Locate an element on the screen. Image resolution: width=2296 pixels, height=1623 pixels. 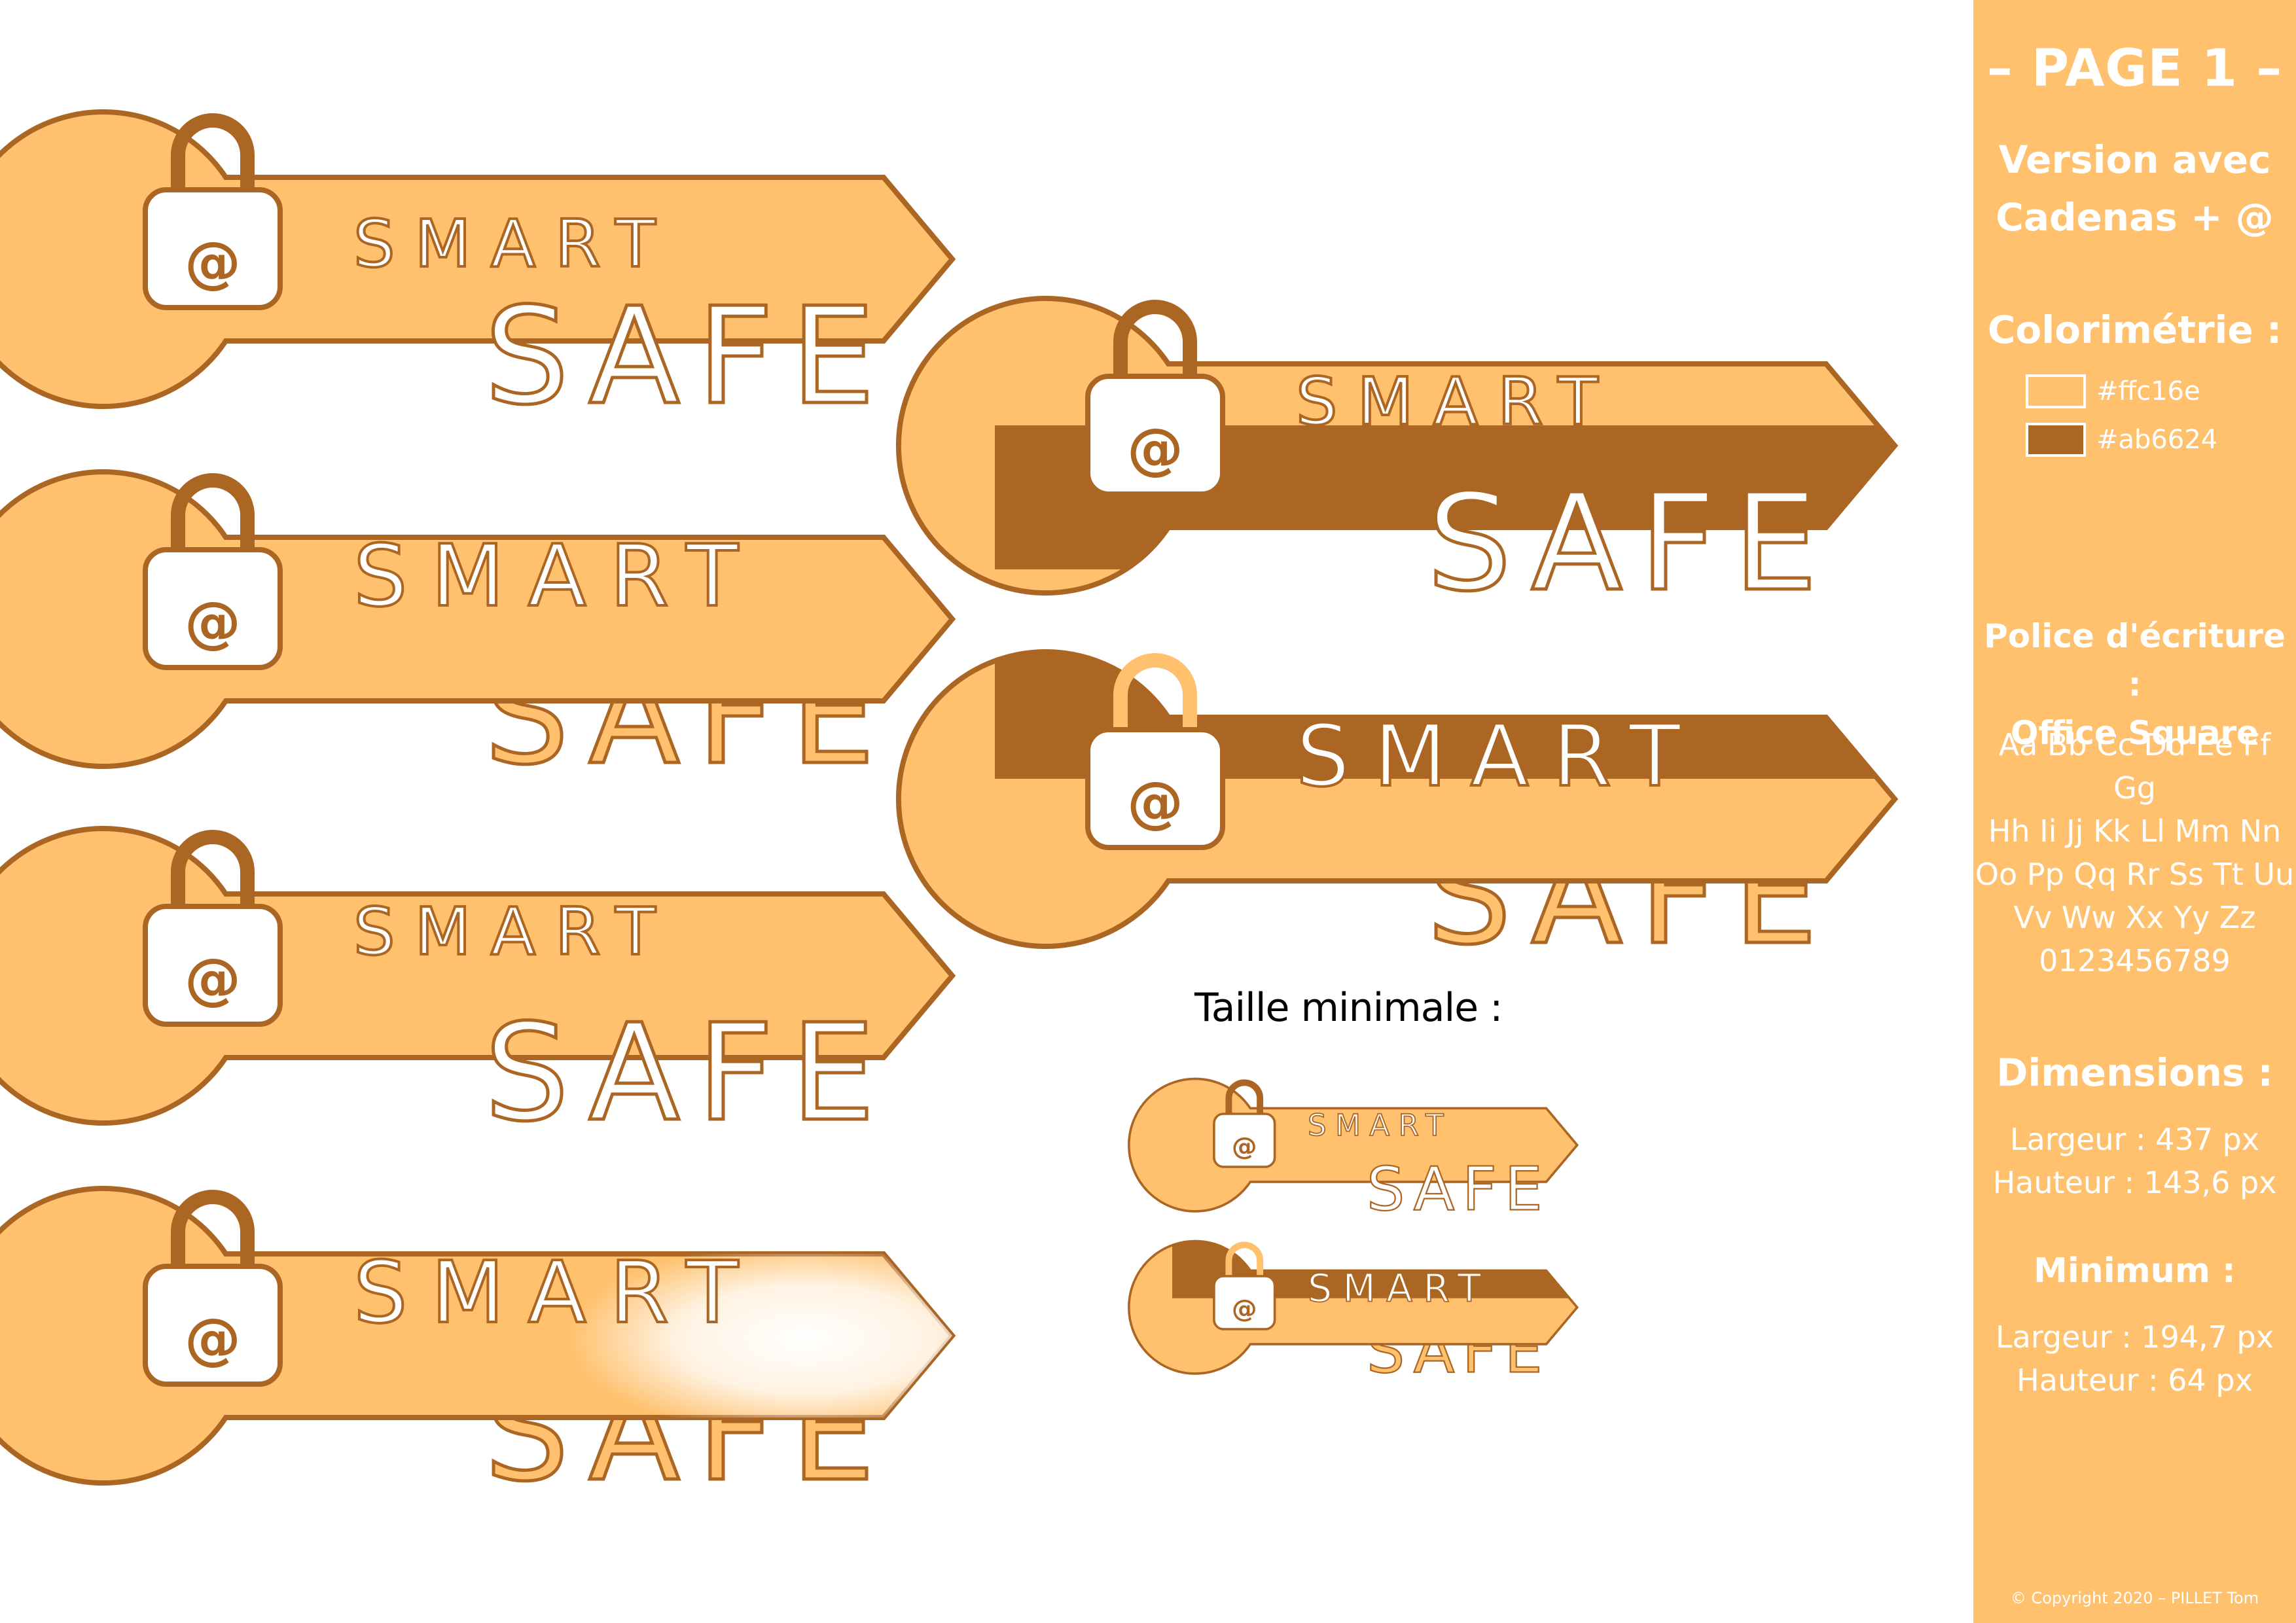
color-swatch-row-1: #ffc16e is located at coordinates (2113, 391).